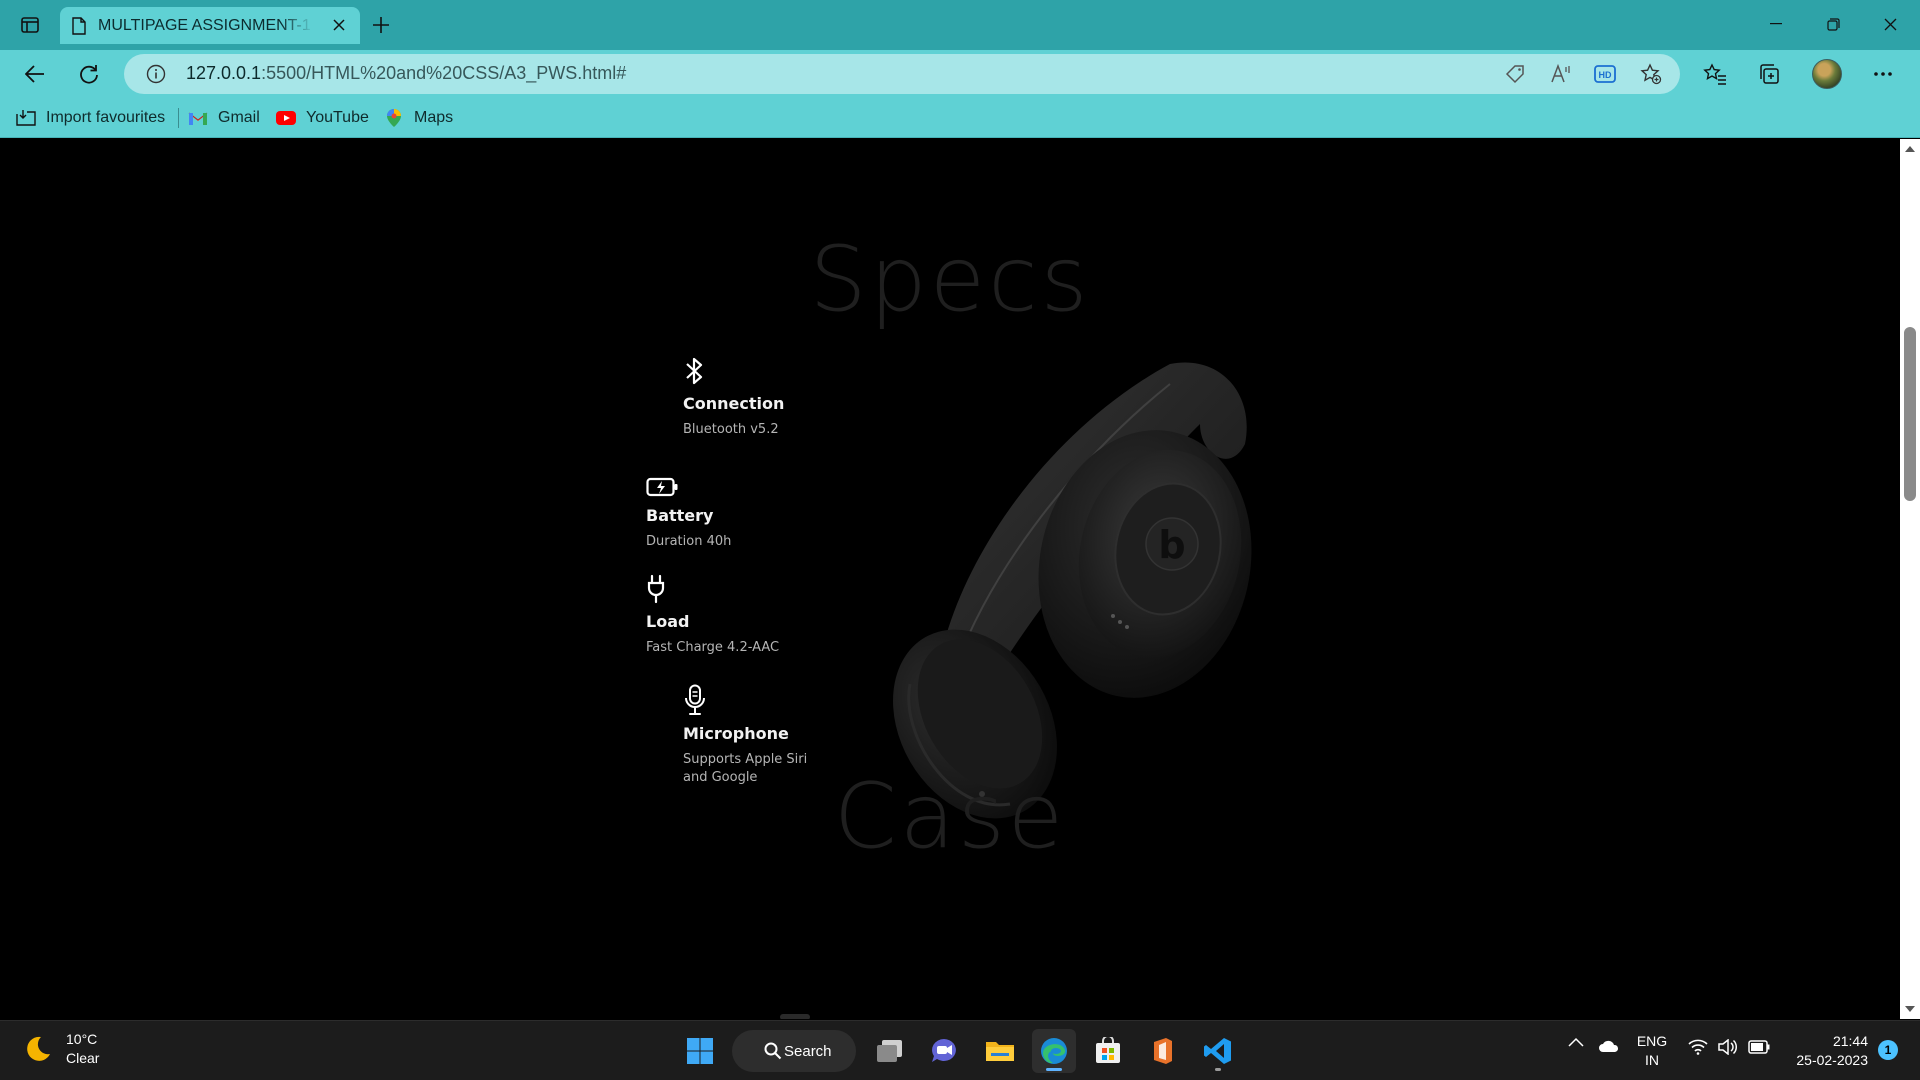 The height and width of the screenshot is (1080, 1920). What do you see at coordinates (1776, 24) in the screenshot?
I see `minimize-button` at bounding box center [1776, 24].